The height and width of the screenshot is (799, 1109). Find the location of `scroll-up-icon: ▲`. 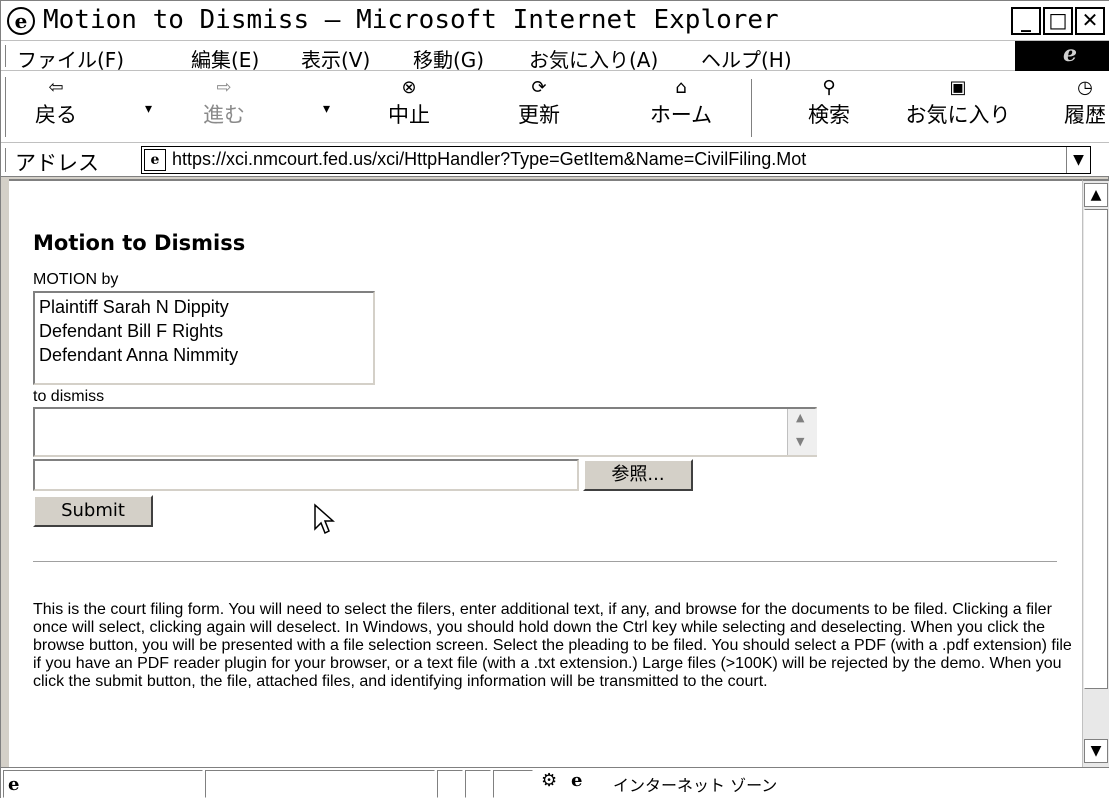

scroll-up-icon: ▲ is located at coordinates (800, 417).